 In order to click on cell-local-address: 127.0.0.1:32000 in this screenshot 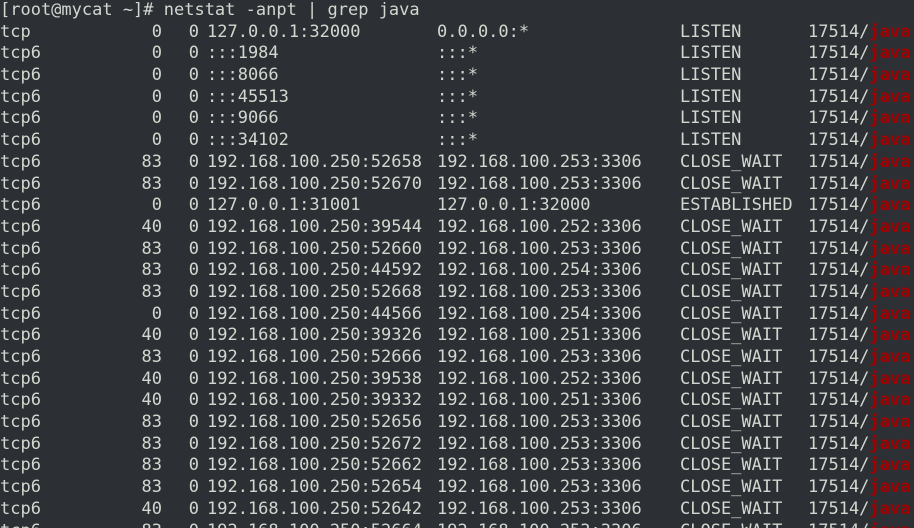, I will do `click(284, 31)`.